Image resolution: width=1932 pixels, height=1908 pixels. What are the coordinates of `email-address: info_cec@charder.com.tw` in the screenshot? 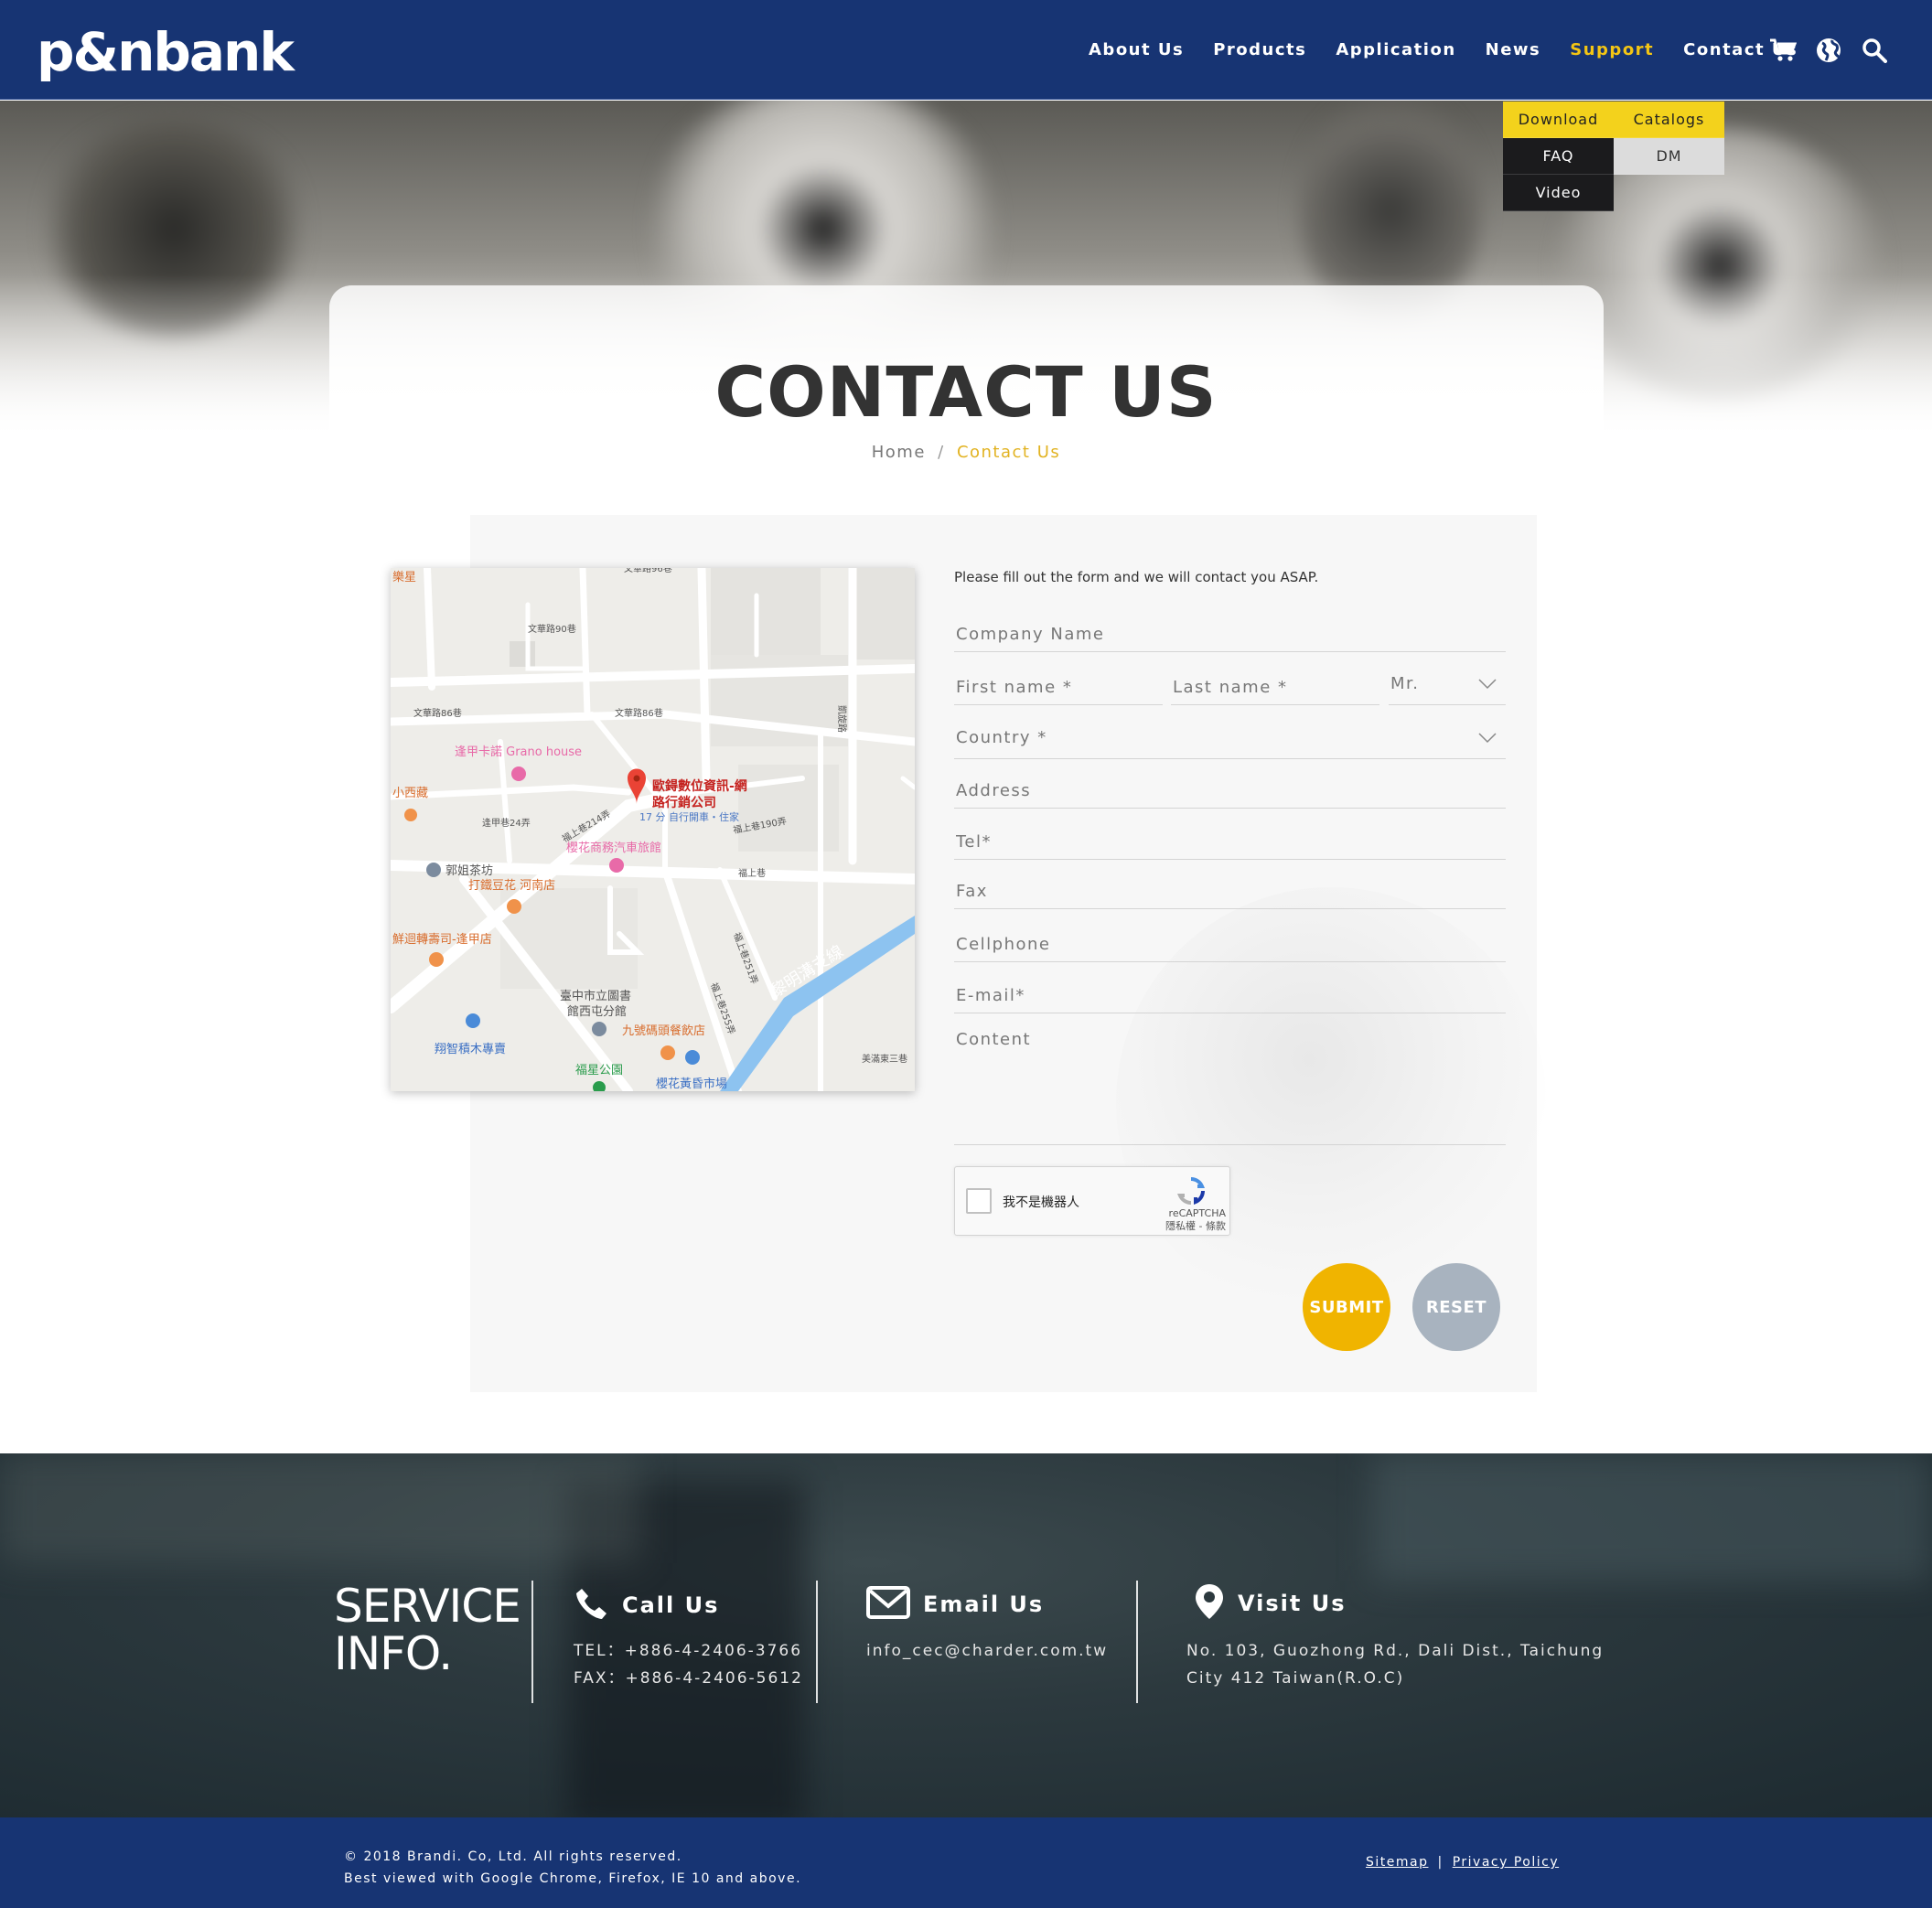 It's located at (987, 1651).